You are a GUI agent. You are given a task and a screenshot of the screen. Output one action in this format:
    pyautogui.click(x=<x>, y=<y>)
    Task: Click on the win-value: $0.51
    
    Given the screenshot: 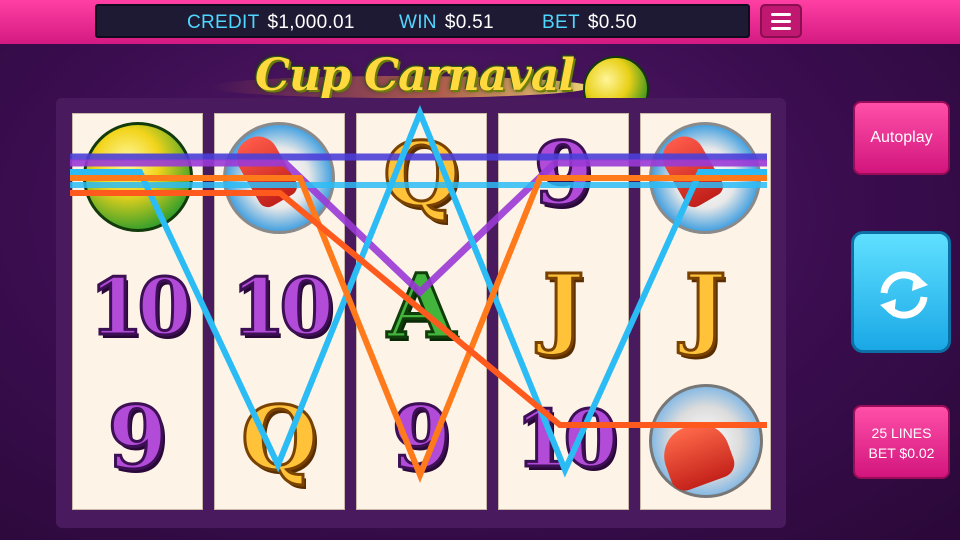 What is the action you would take?
    pyautogui.click(x=469, y=22)
    